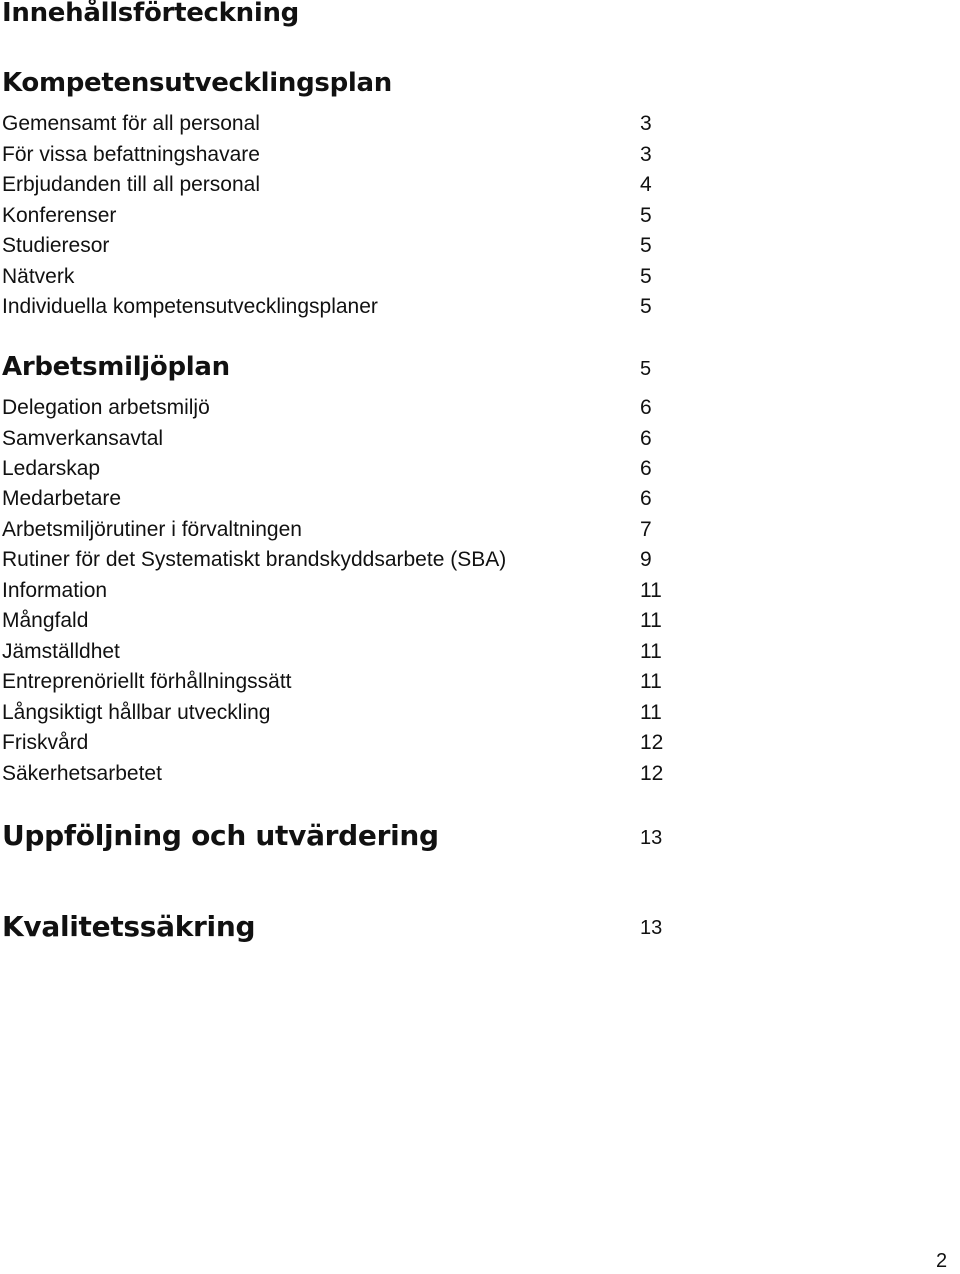  Describe the element at coordinates (646, 529) in the screenshot. I see `toc-entry-page: 7` at that location.